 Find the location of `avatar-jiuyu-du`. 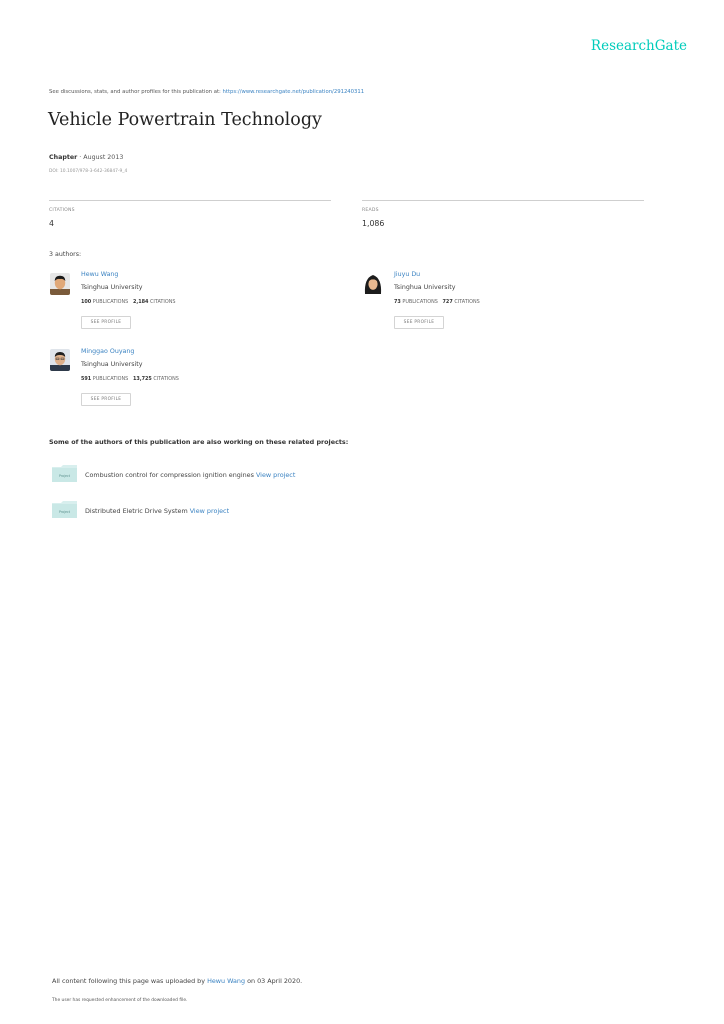

avatar-jiuyu-du is located at coordinates (373, 283).